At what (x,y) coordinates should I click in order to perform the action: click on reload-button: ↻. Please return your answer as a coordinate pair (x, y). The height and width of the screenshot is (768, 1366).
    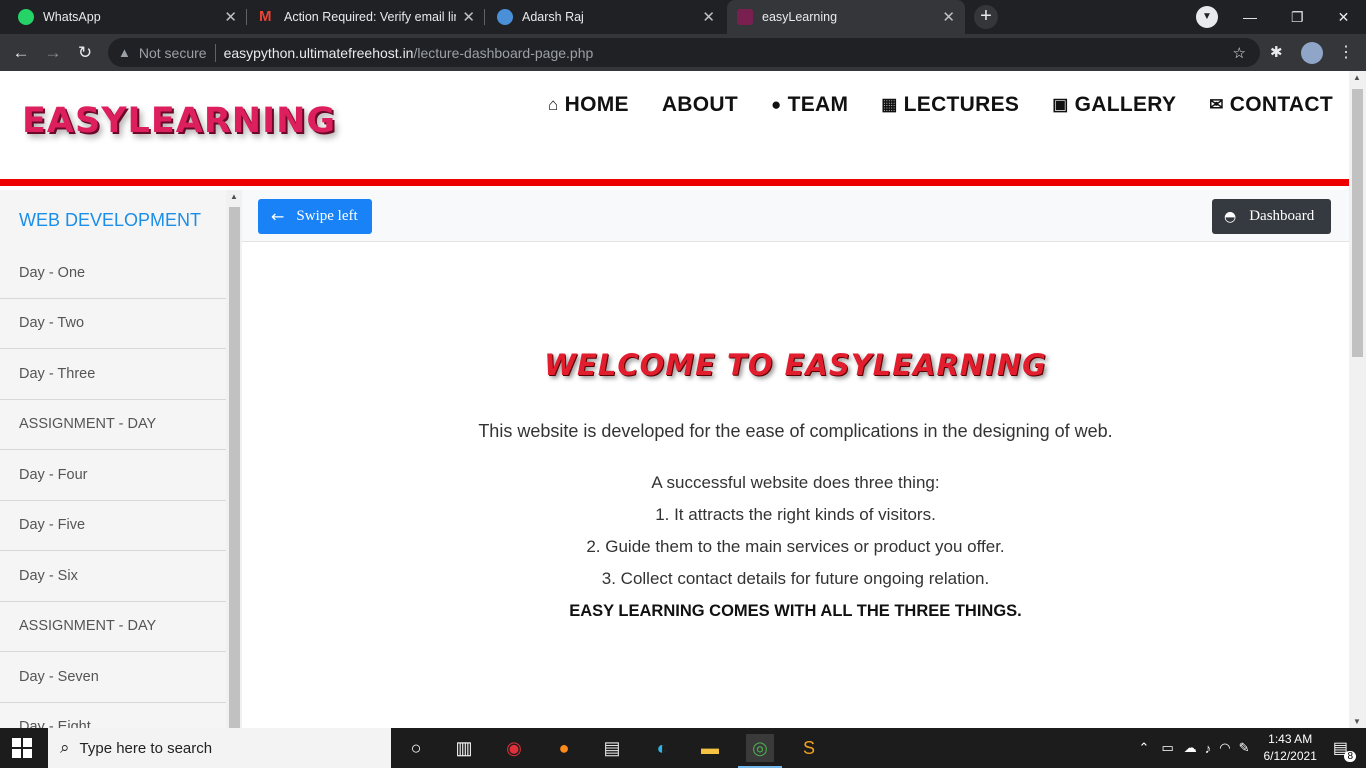
    Looking at the image, I should click on (85, 53).